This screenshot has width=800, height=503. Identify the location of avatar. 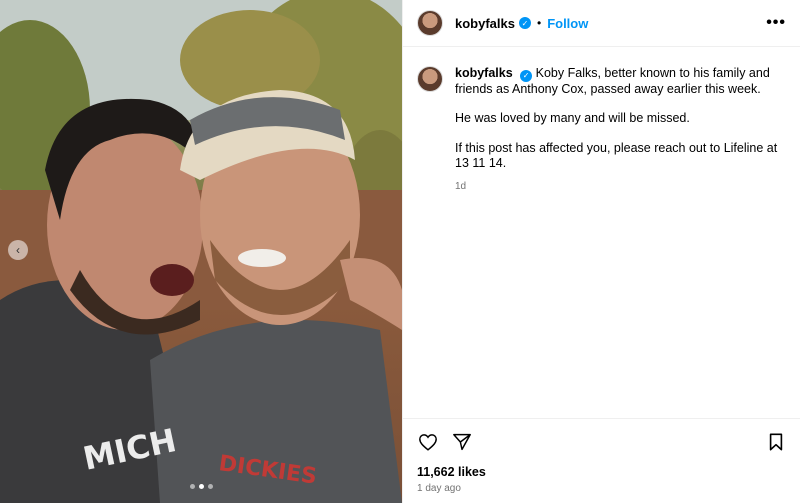
(430, 23).